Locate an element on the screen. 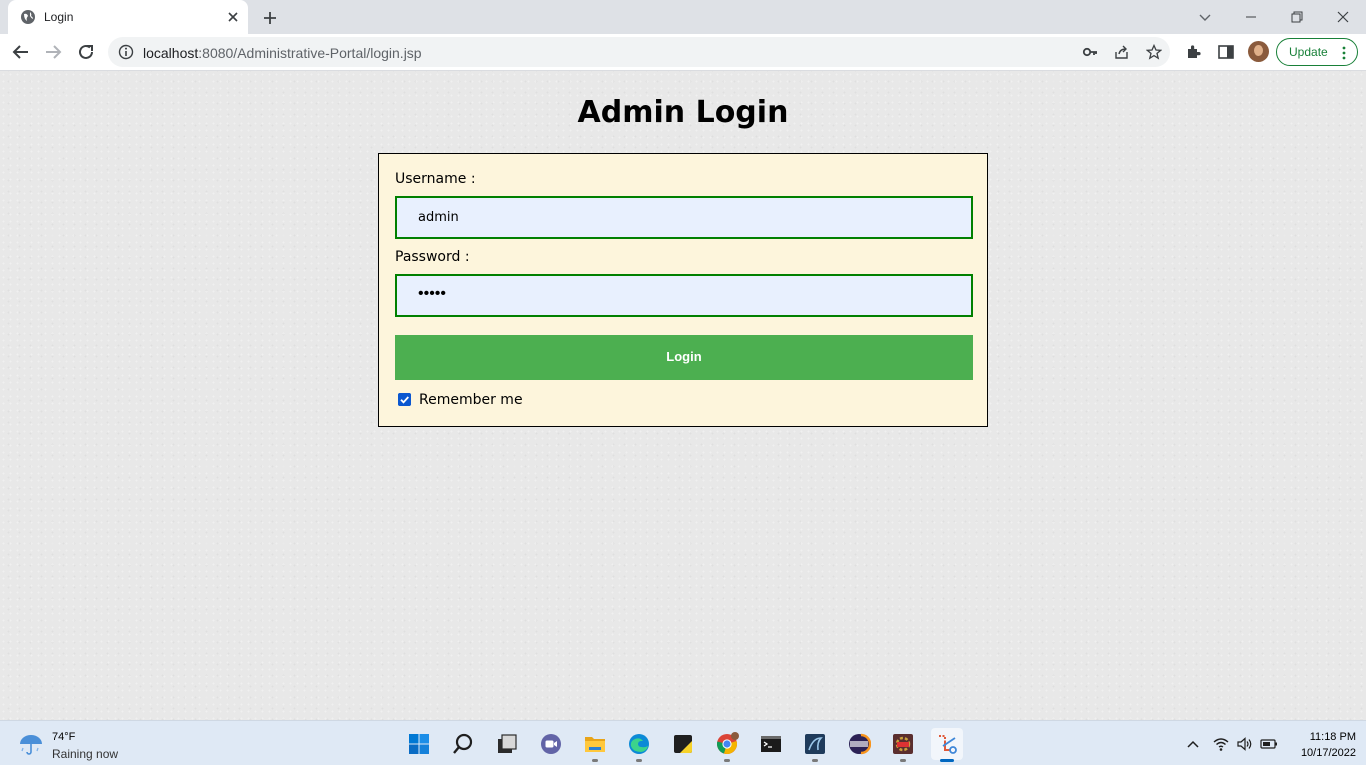 The image size is (1366, 765). clock-date: 10/17/2022 is located at coordinates (1328, 753).